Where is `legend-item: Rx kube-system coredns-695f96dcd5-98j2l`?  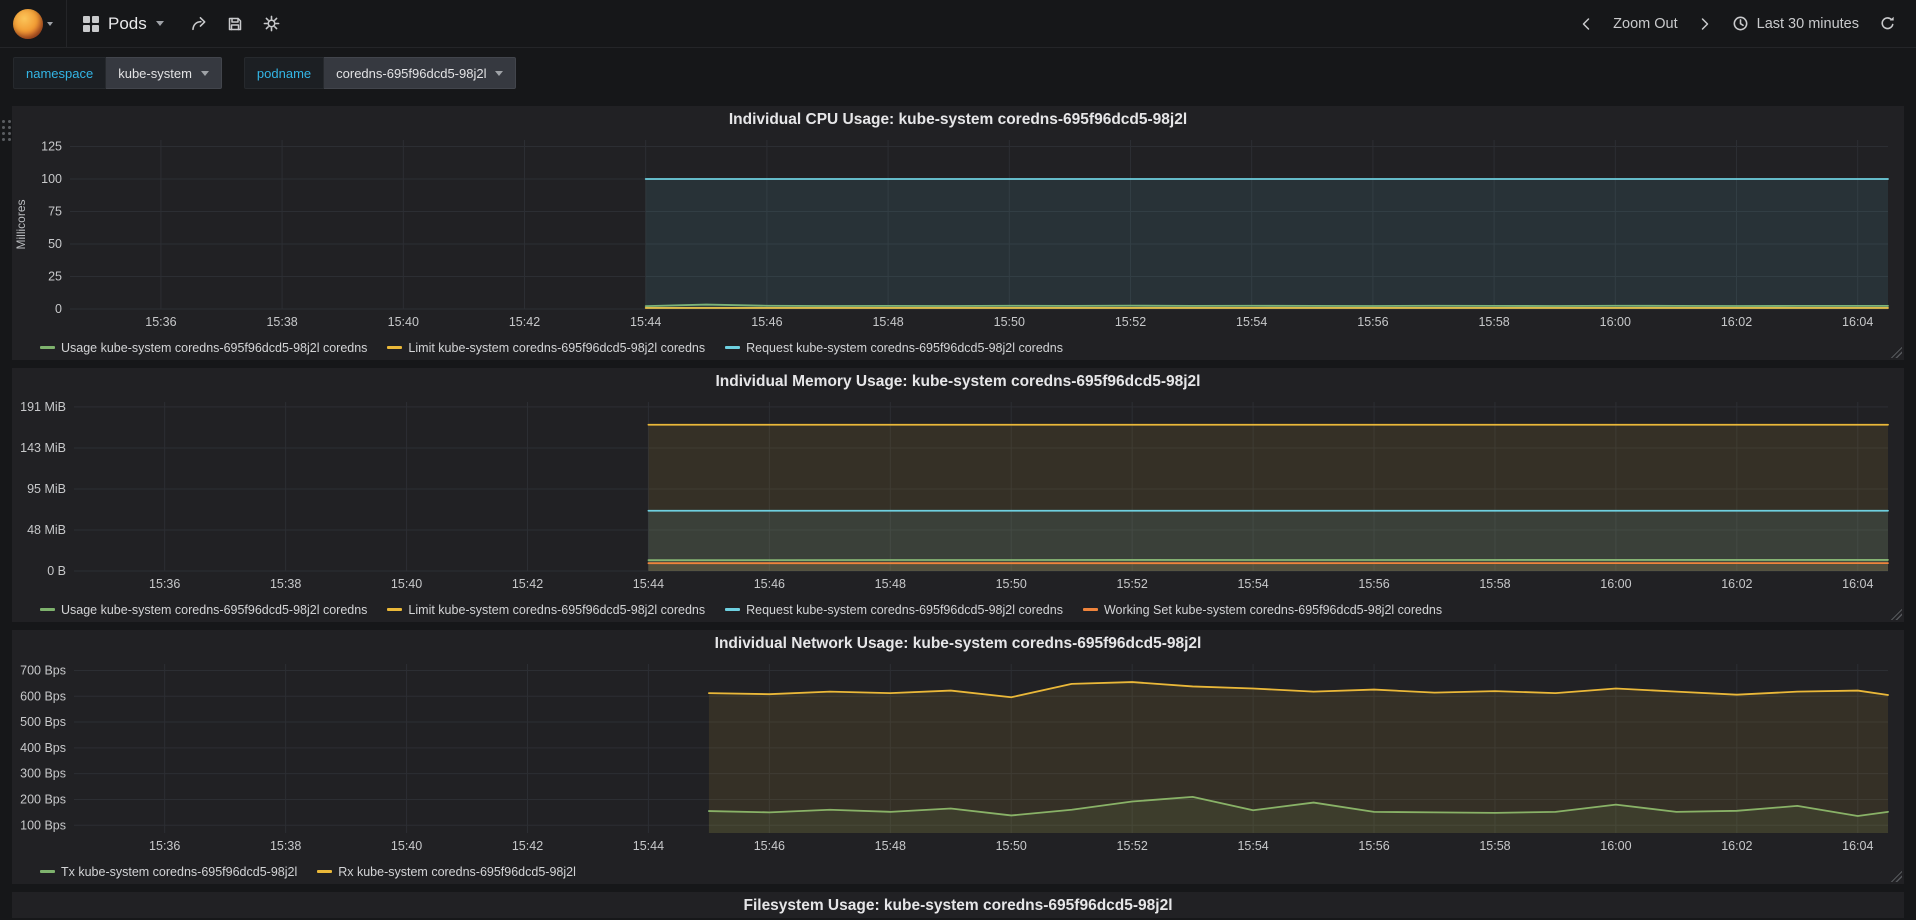
legend-item: Rx kube-system coredns-695f96dcd5-98j2l is located at coordinates (446, 872).